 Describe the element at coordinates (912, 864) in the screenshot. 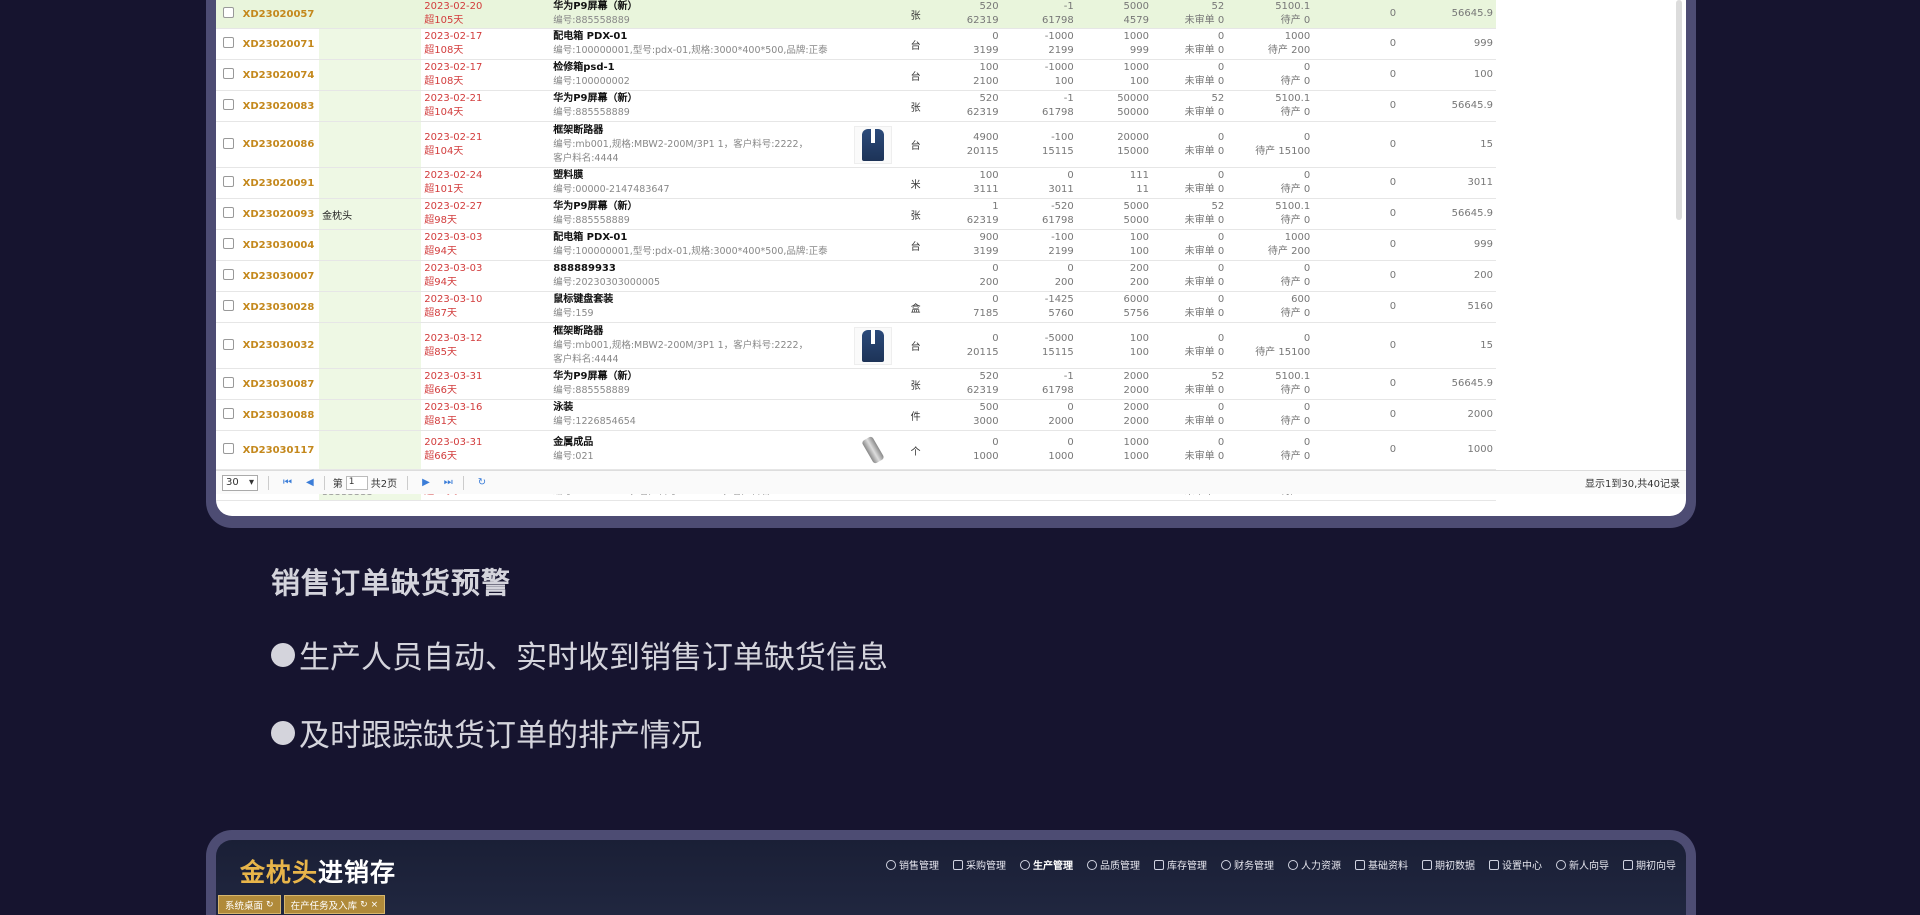

I see `nav-item: 销售管理` at that location.